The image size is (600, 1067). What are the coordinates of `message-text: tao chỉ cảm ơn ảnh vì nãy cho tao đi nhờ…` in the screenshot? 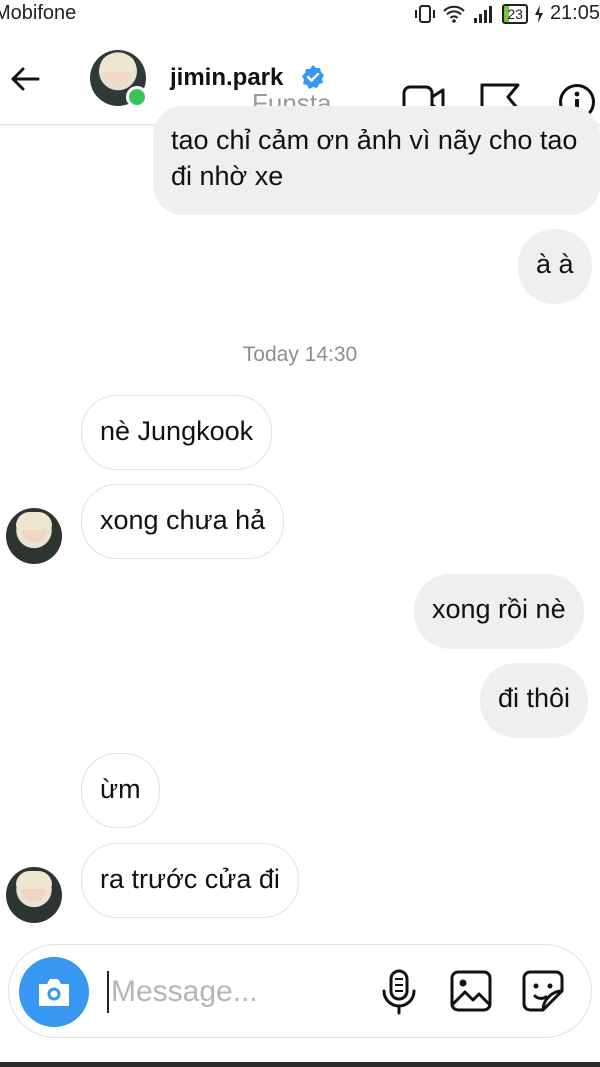 It's located at (374, 158).